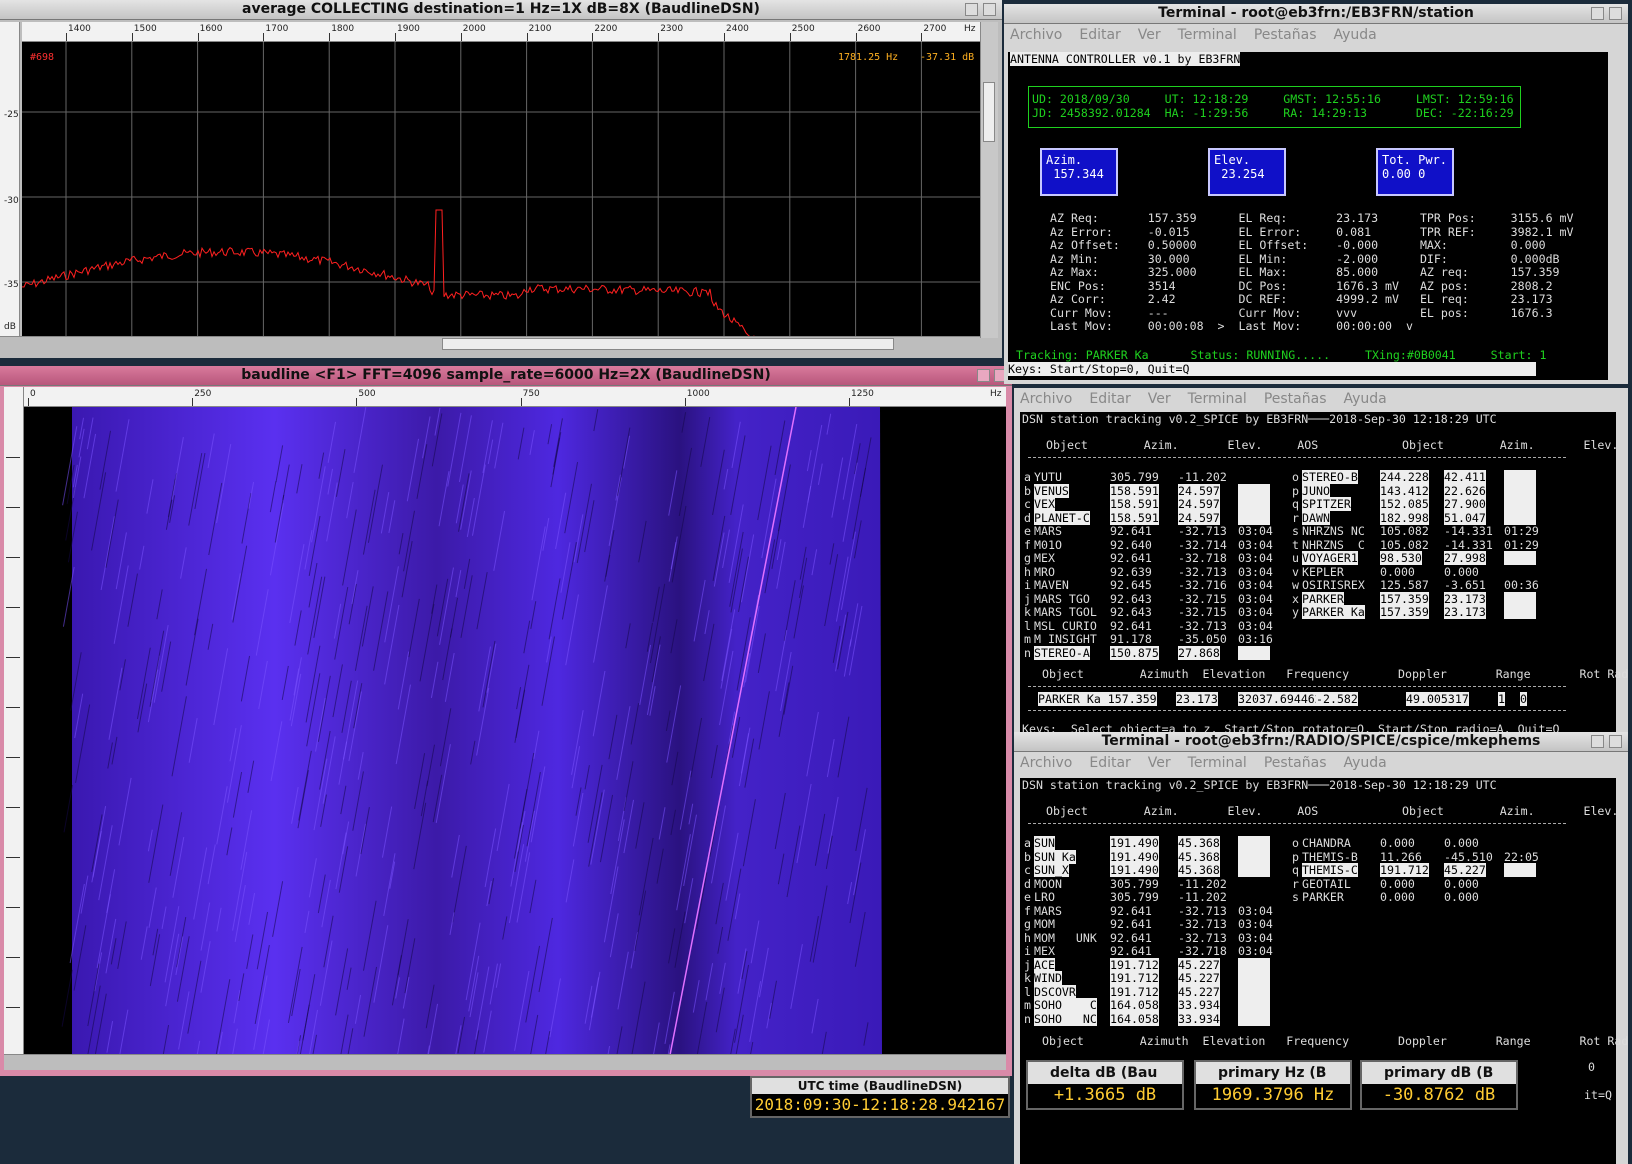 This screenshot has width=1632, height=1164. I want to click on object-name: VEX, so click(1044, 504).